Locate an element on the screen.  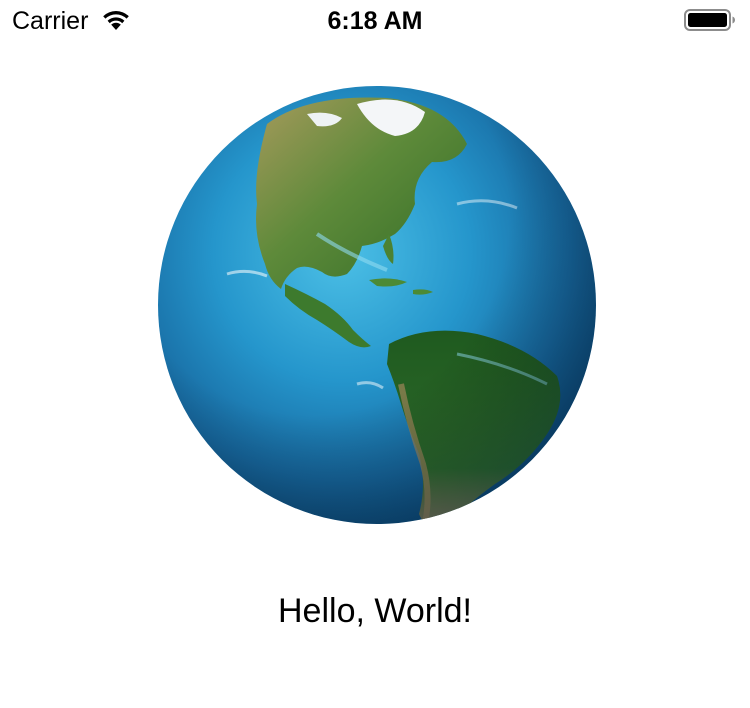
status-bar: Carrier 6:18 AM is located at coordinates (375, 20).